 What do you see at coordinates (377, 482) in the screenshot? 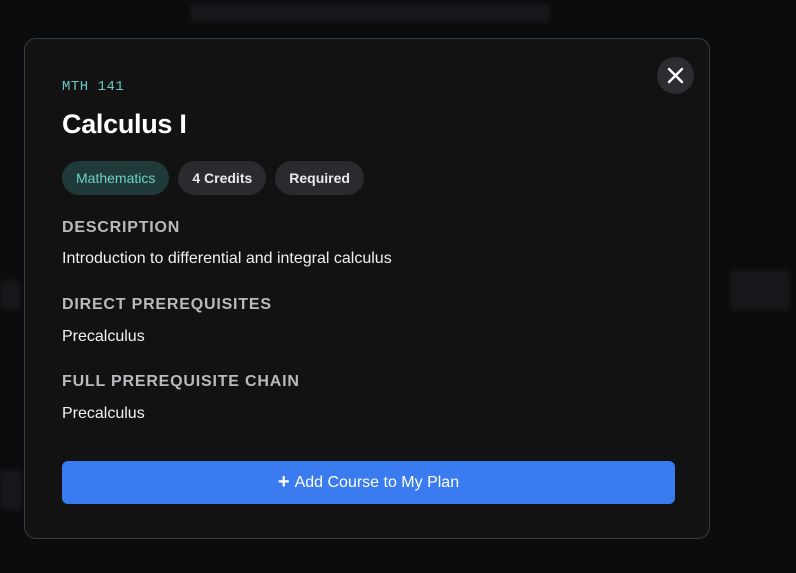
I see `add-course-button-label: Add Course to My Plan` at bounding box center [377, 482].